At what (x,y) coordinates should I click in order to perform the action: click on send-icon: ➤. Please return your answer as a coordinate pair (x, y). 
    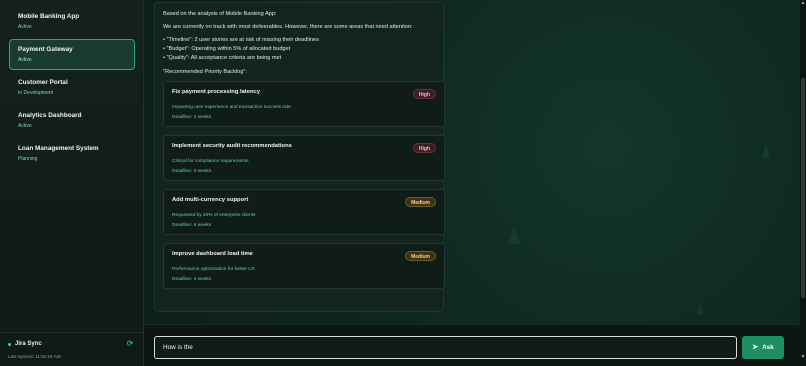
    Looking at the image, I should click on (755, 347).